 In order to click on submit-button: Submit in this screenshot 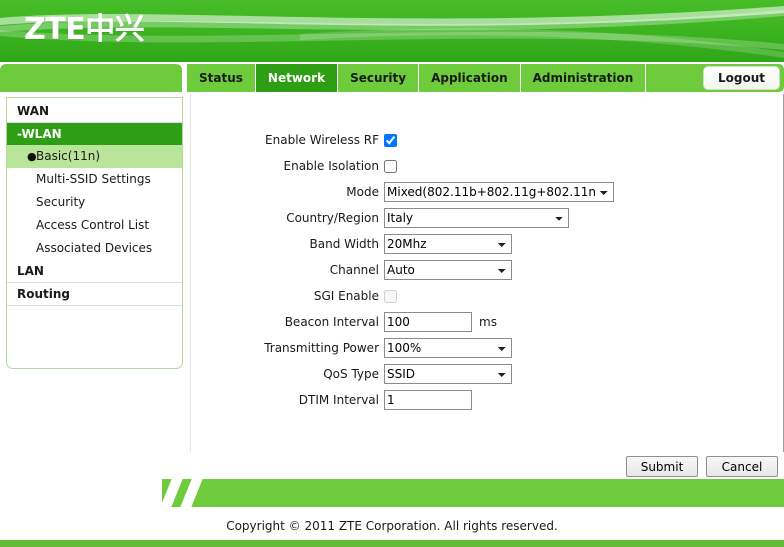, I will do `click(662, 466)`.